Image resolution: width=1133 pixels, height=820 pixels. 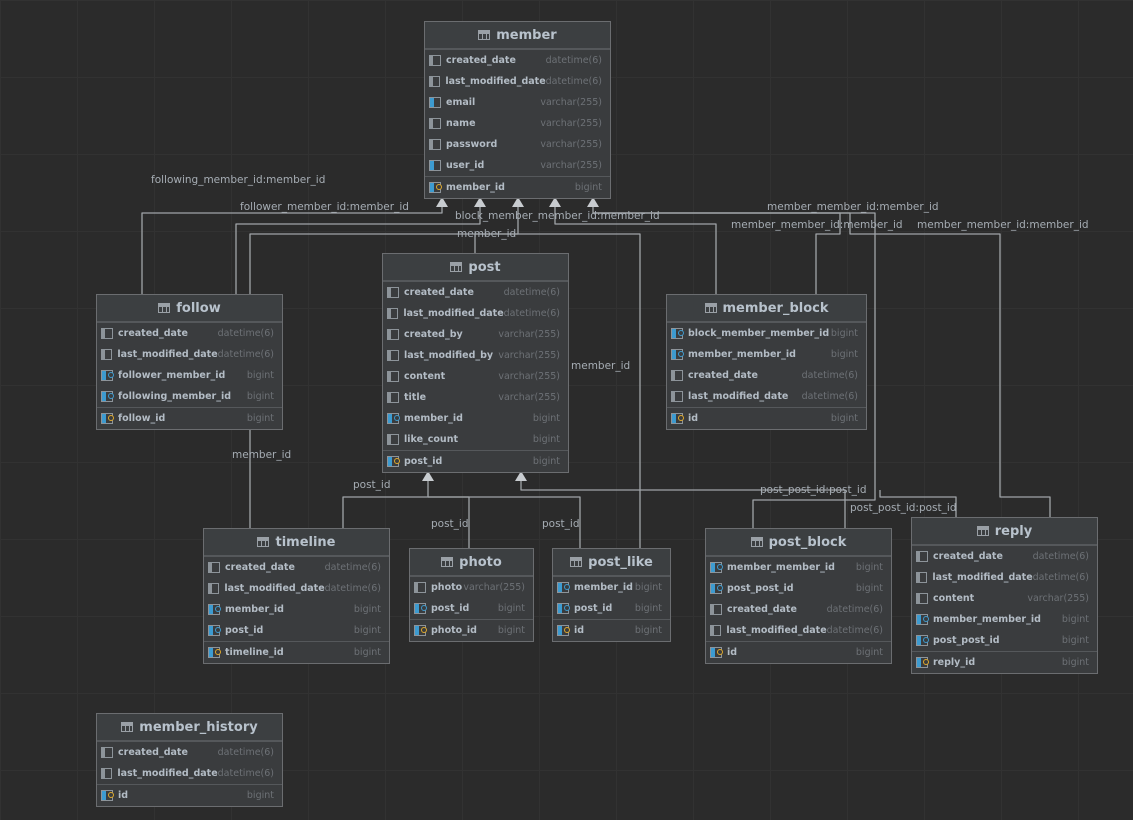 I want to click on column-row: follower_member_id bigint, so click(x=189, y=375).